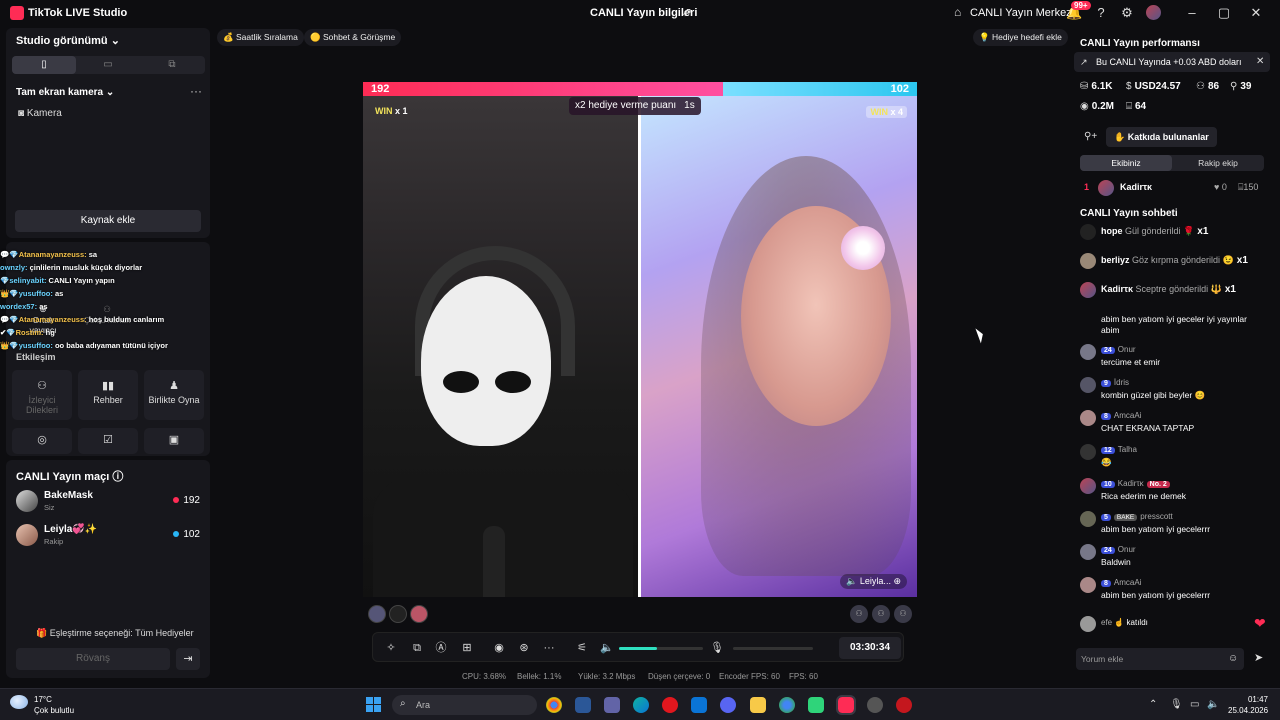 The width and height of the screenshot is (1280, 720). Describe the element at coordinates (108, 65) in the screenshot. I see `landscape-layout-tab: ▭` at that location.